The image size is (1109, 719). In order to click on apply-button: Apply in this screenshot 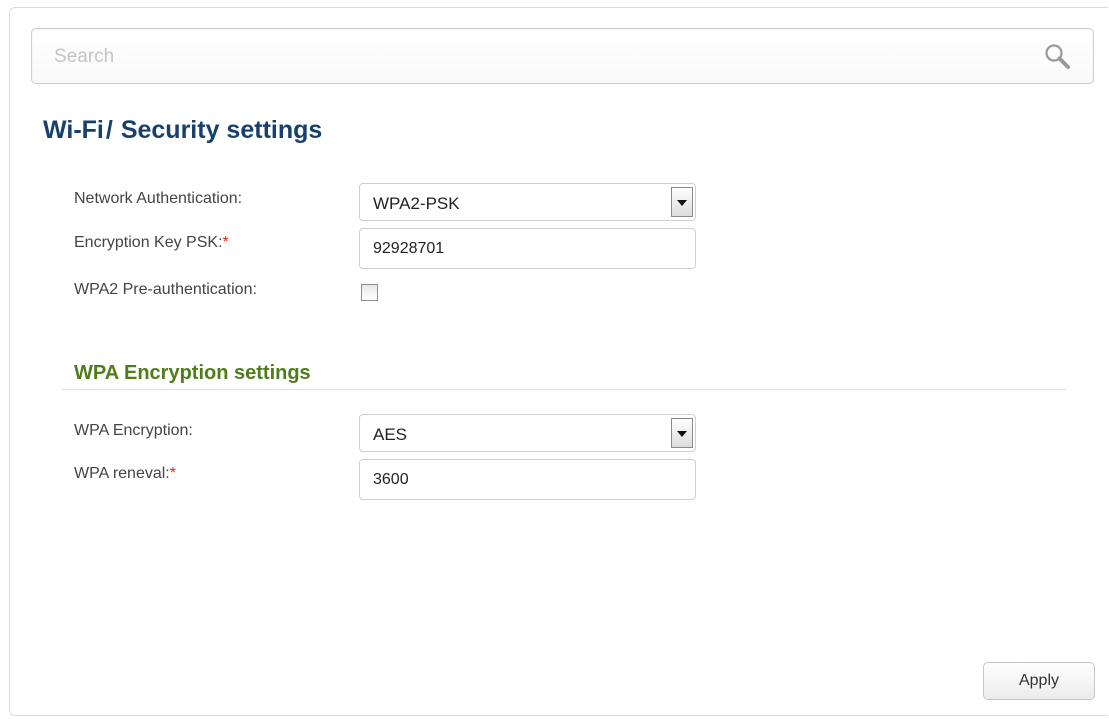, I will do `click(1039, 681)`.